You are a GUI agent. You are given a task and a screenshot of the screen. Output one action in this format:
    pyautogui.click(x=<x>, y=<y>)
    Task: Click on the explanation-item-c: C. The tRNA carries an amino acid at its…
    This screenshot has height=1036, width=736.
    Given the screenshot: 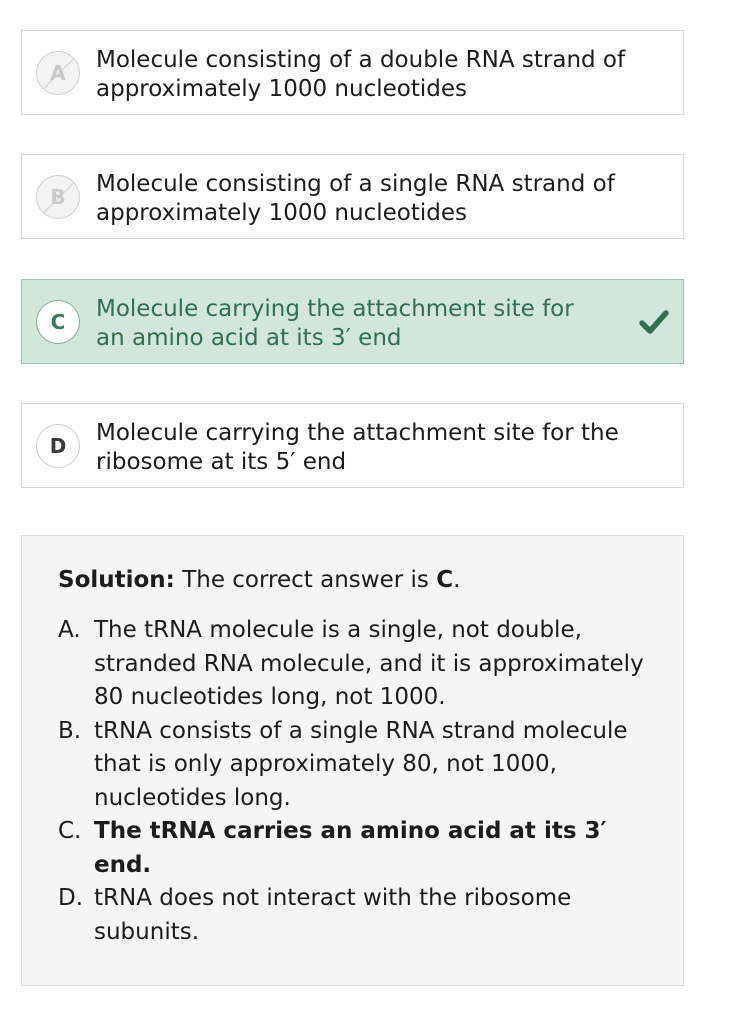 What is the action you would take?
    pyautogui.click(x=358, y=848)
    